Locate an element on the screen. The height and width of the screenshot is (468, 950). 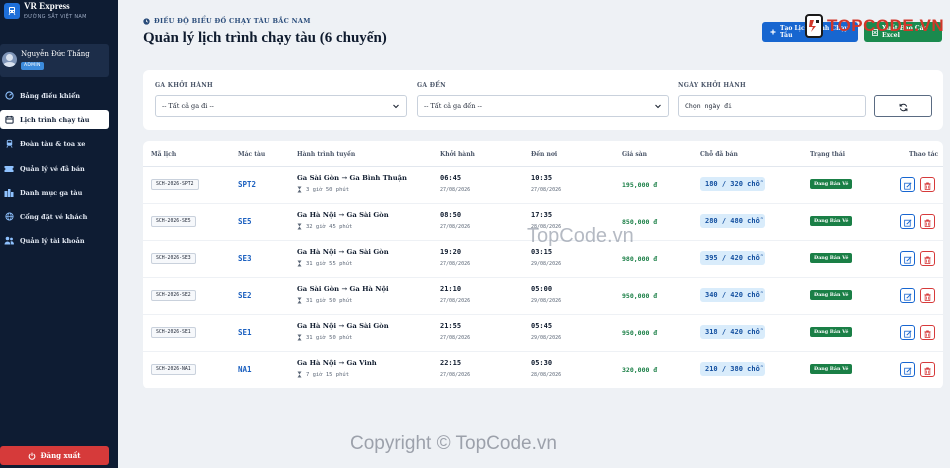
schedule-code-badge: SCH-2026-SE1 is located at coordinates (173, 332).